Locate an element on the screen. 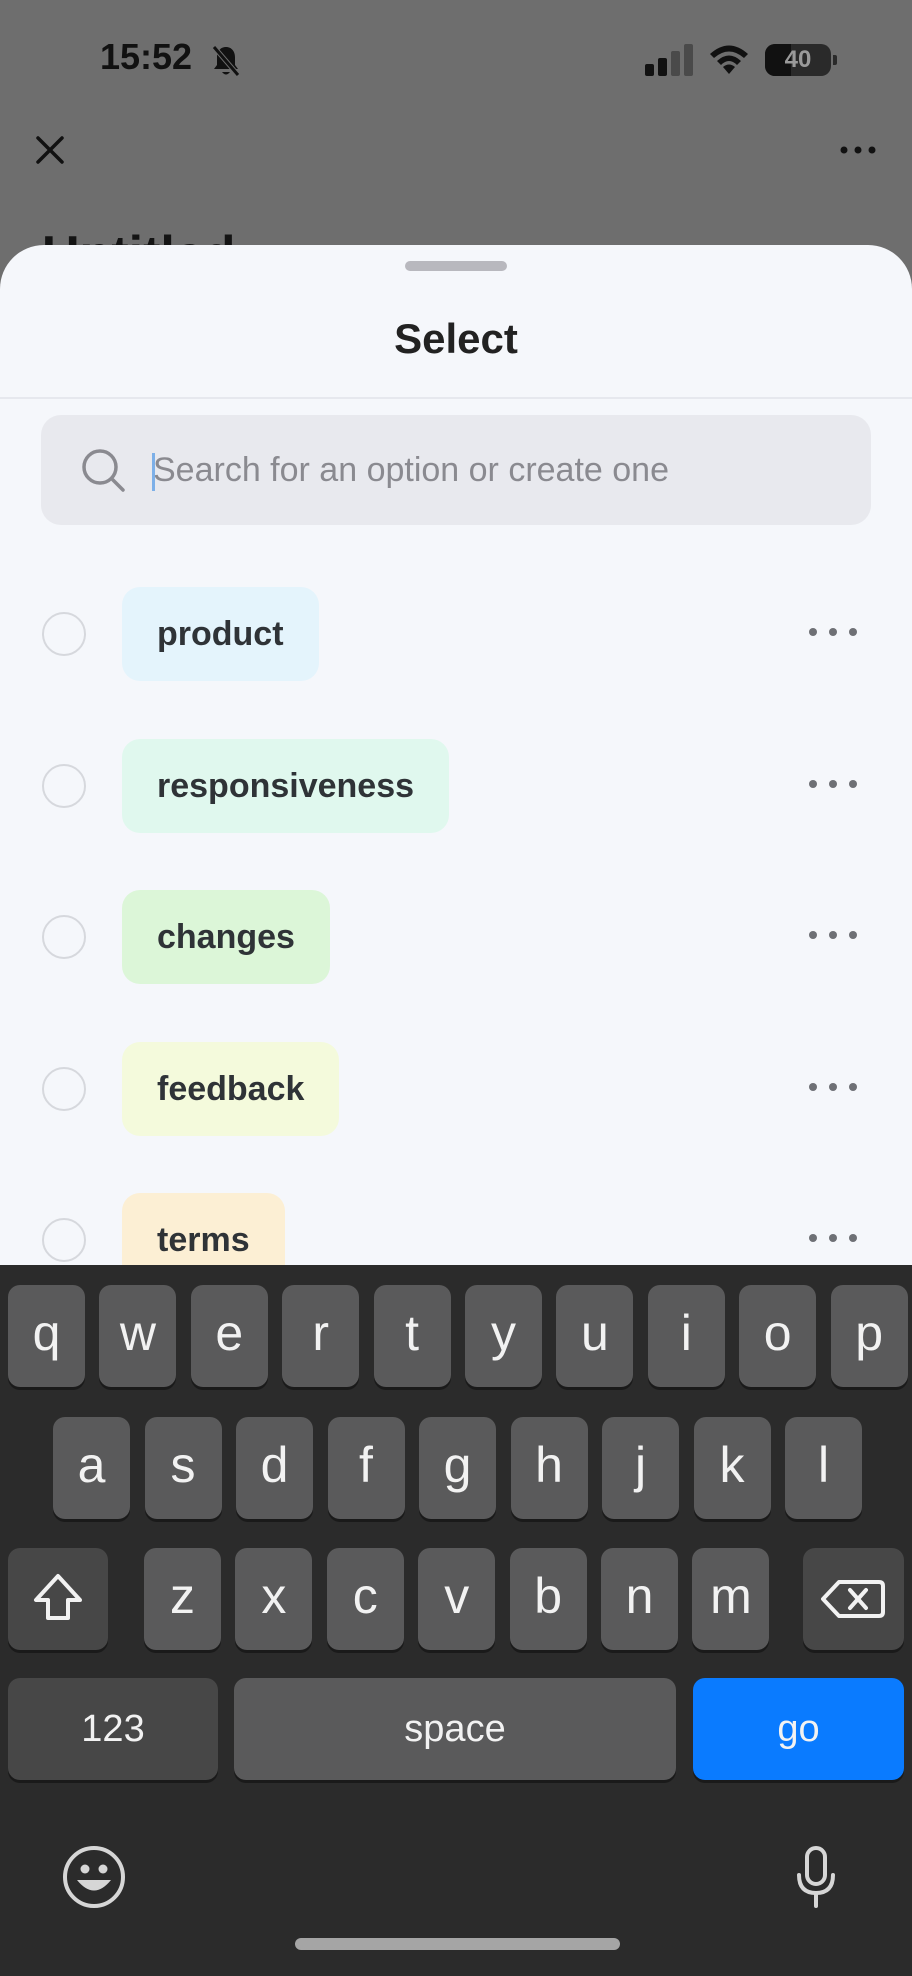  text-cursor is located at coordinates (153, 472).